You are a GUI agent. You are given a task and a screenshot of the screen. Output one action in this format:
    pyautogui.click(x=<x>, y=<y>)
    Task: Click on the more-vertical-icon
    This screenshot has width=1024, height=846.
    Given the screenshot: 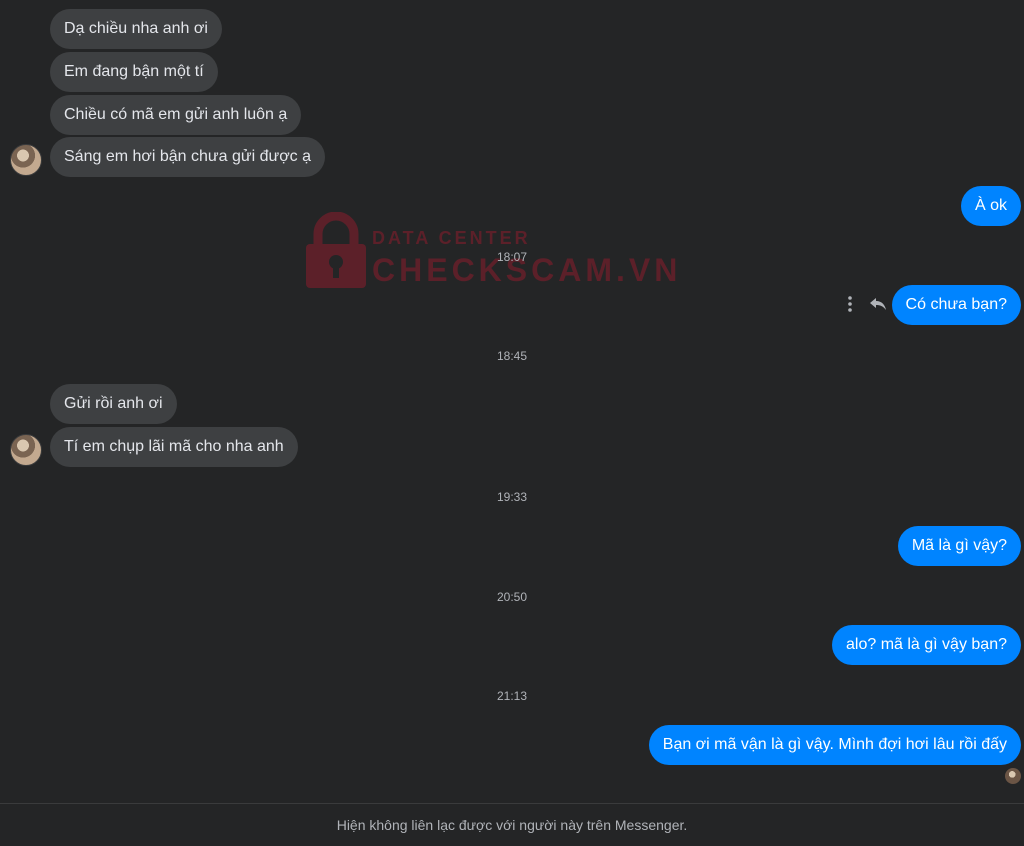 What is the action you would take?
    pyautogui.click(x=850, y=304)
    